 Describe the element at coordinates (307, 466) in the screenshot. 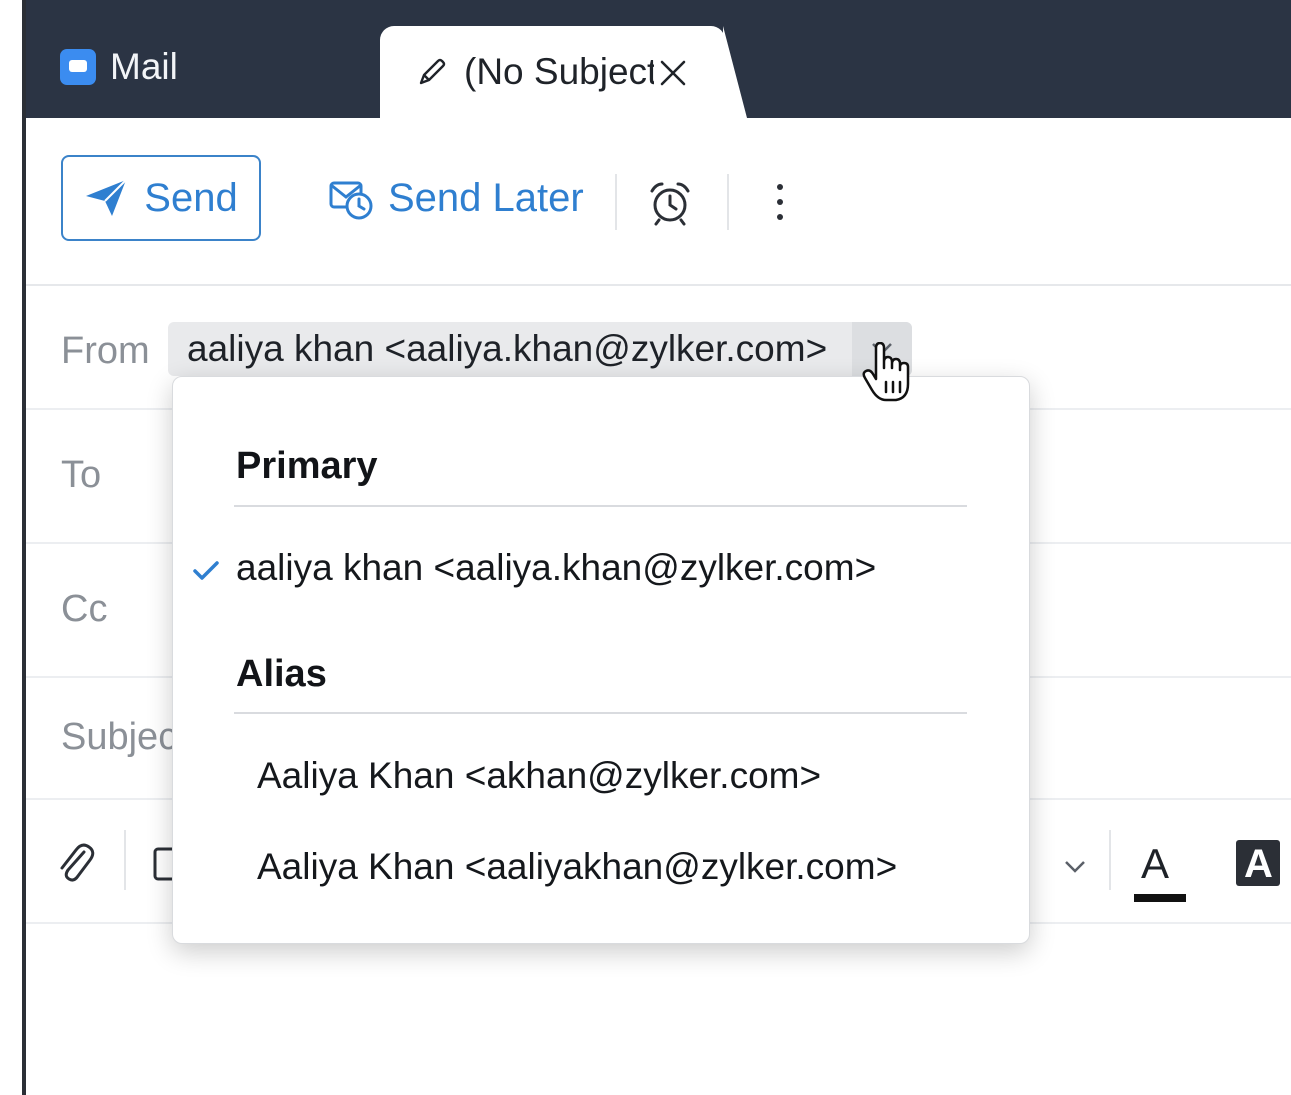

I see `primary-heading: Primary` at that location.